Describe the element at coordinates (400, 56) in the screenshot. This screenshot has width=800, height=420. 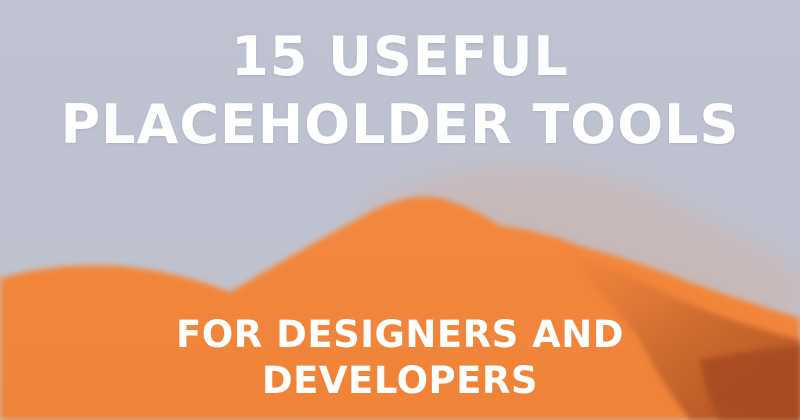
I see `banner-title-line-1: 15 USEFUL` at that location.